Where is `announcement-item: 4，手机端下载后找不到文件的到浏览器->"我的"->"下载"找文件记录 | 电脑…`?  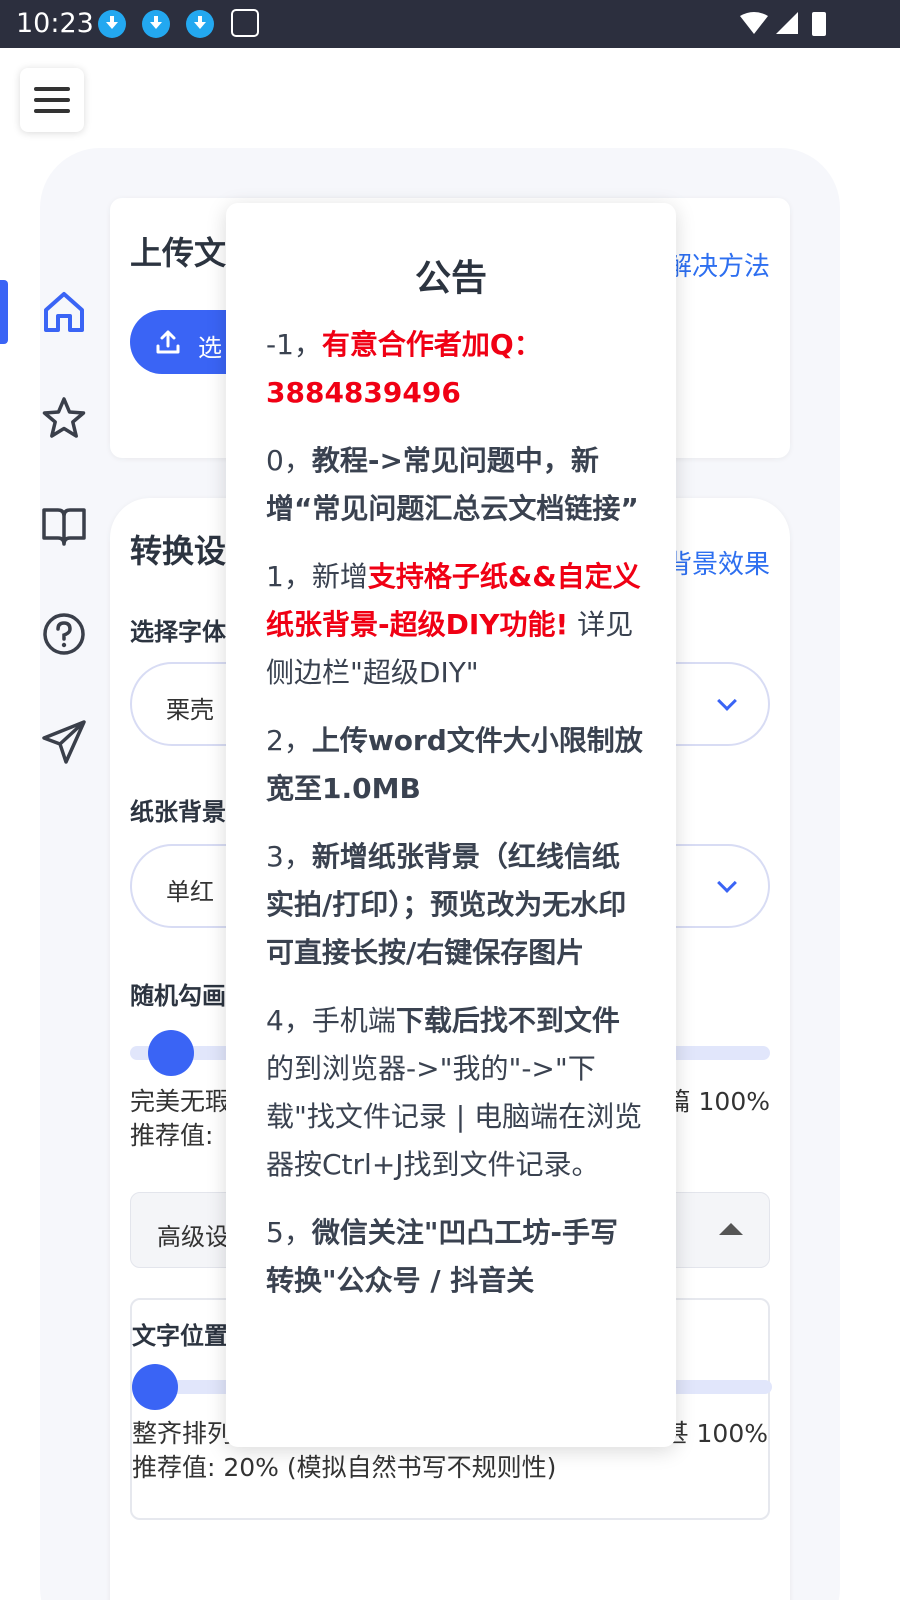
announcement-item: 4，手机端下载后找不到文件的到浏览器->"我的"->"下载"找文件记录 | 电脑… is located at coordinates (454, 1092).